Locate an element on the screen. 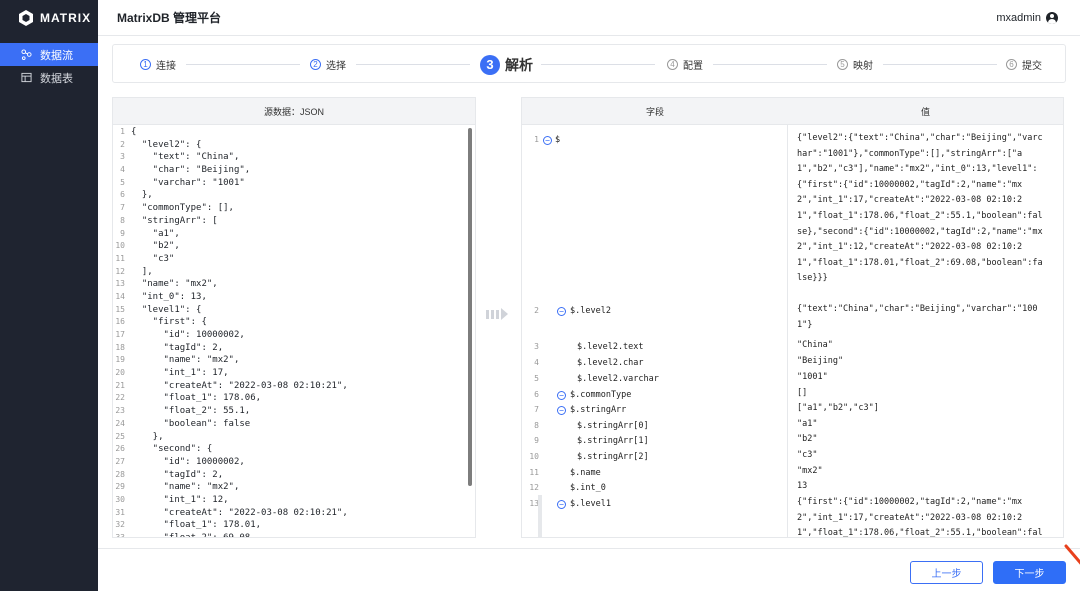 This screenshot has height=591, width=1080. parse-row: 4 $.level2.char "Beijing" is located at coordinates (792, 362).